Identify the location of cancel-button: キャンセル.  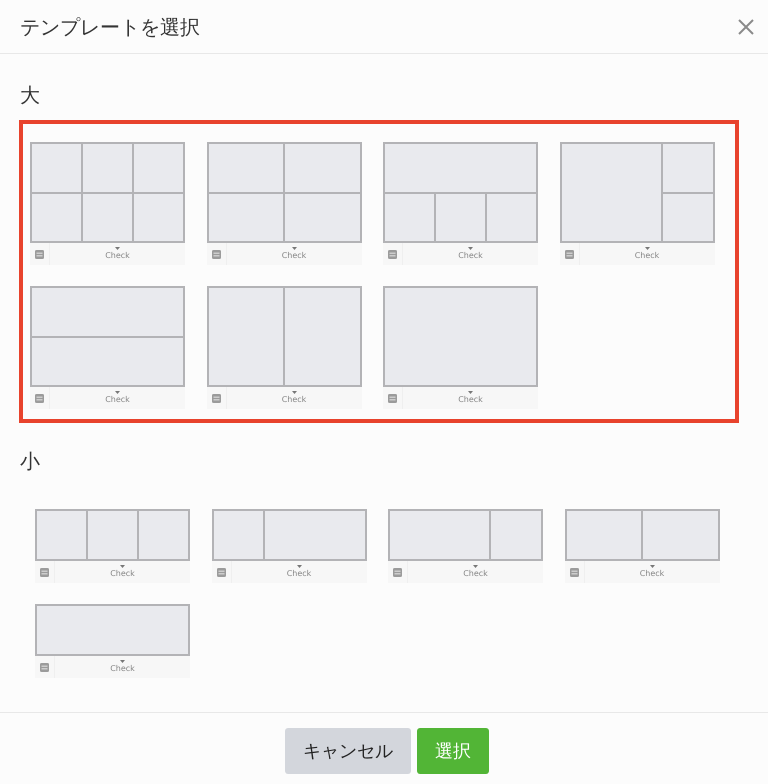
(348, 751).